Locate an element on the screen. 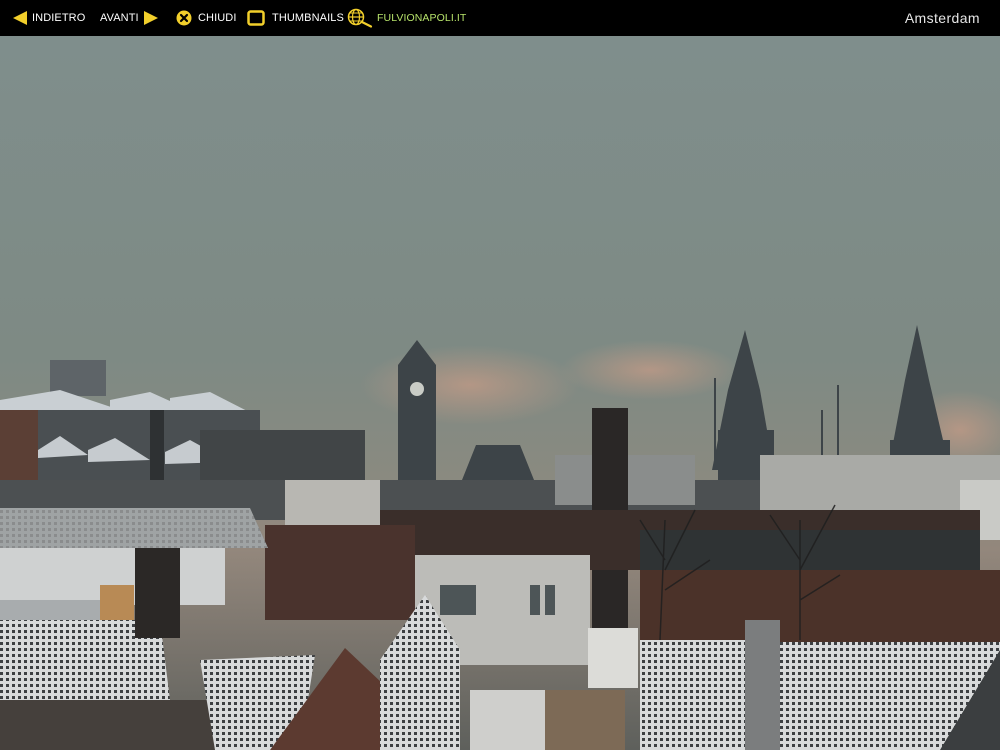 The width and height of the screenshot is (1000, 750). site-link: FULVIONAPOLI.IT is located at coordinates (406, 18).